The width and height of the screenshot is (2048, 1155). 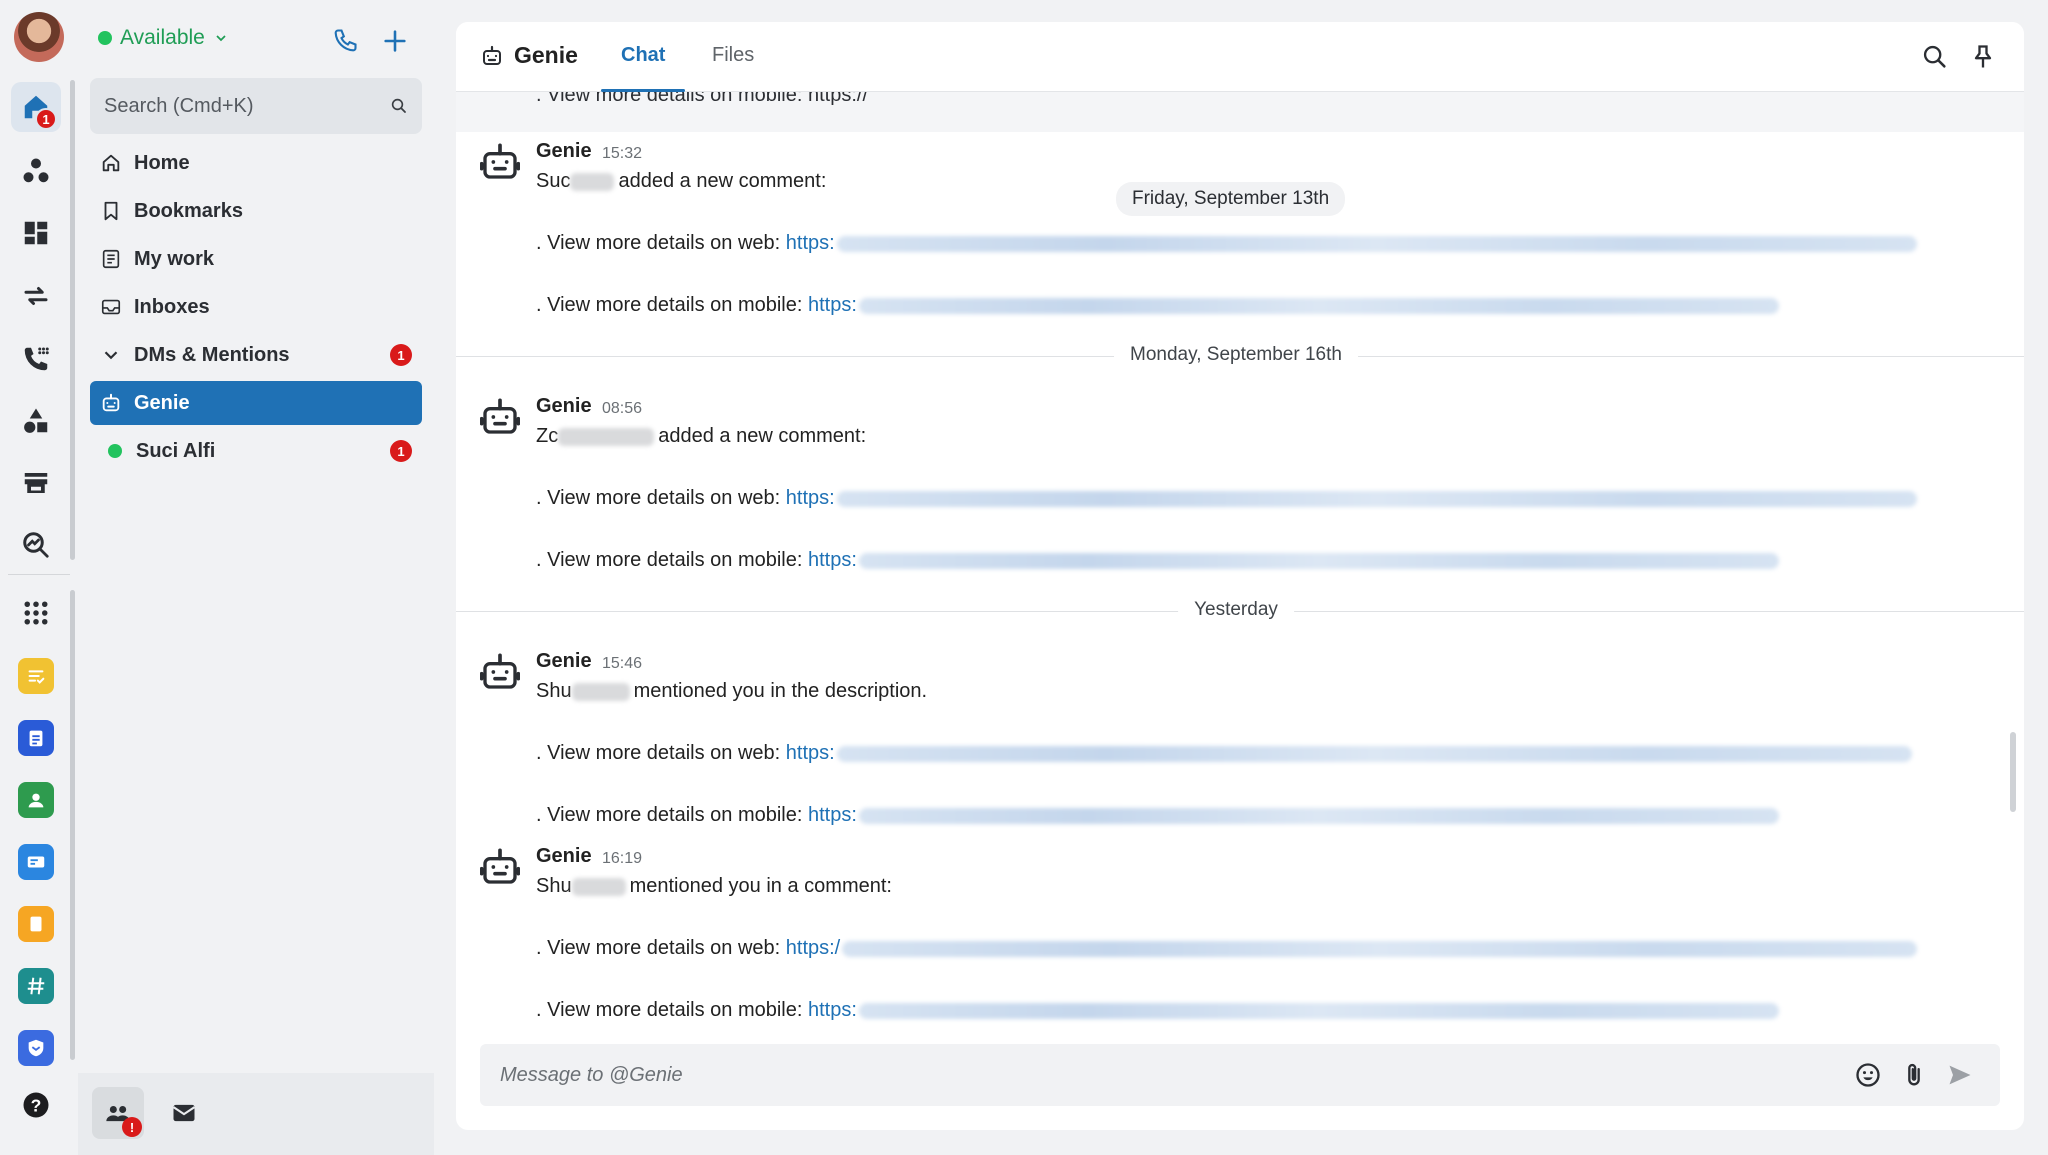 I want to click on phone-dialpad-icon, so click(x=36, y=359).